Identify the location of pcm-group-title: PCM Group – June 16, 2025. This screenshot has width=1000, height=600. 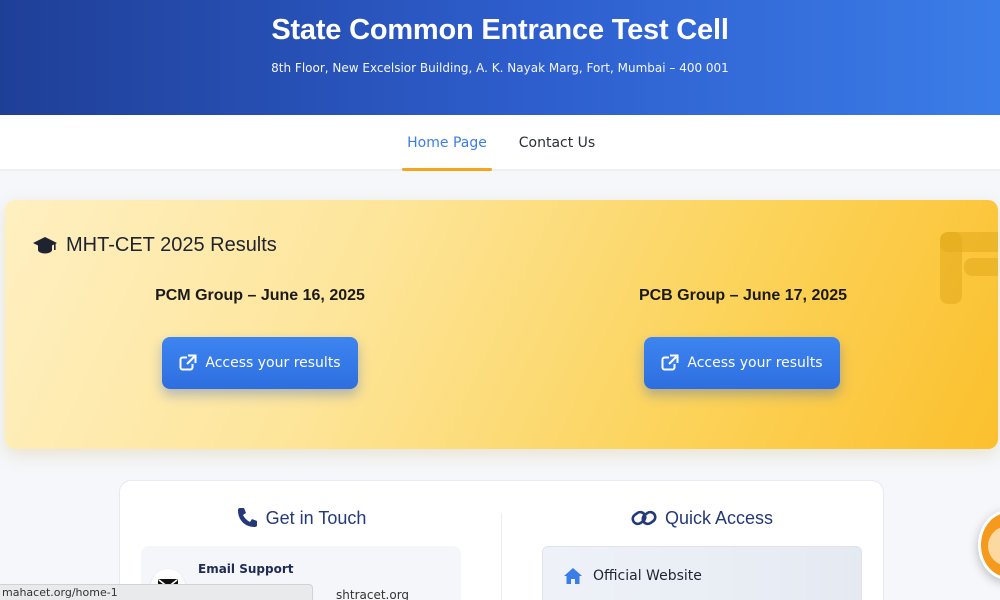
(260, 295).